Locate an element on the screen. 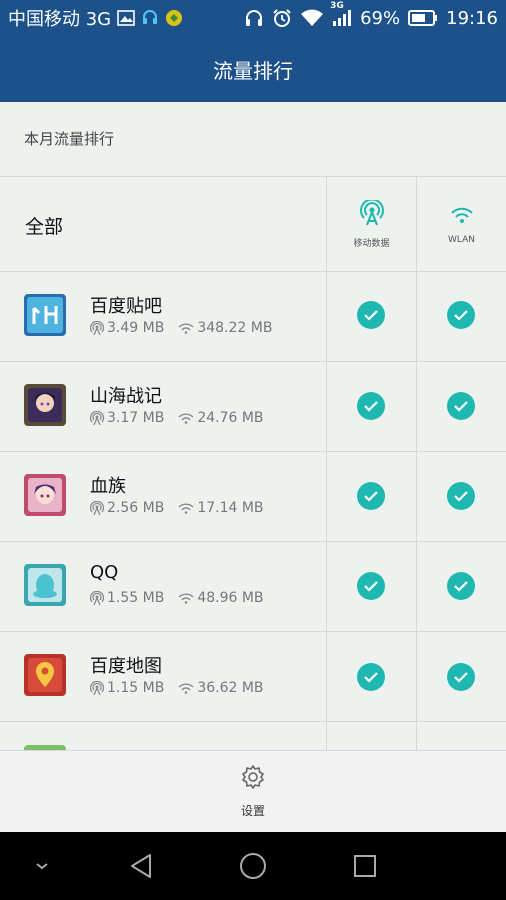  mobile-data-column-header: 移动数据 is located at coordinates (371, 224).